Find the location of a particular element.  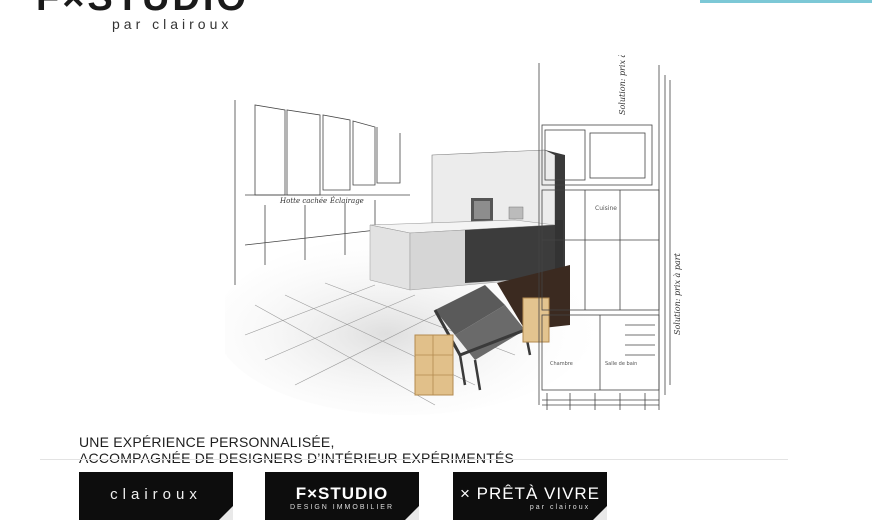

site-logo: F×STUDIO par clairoux is located at coordinates (166, 19).